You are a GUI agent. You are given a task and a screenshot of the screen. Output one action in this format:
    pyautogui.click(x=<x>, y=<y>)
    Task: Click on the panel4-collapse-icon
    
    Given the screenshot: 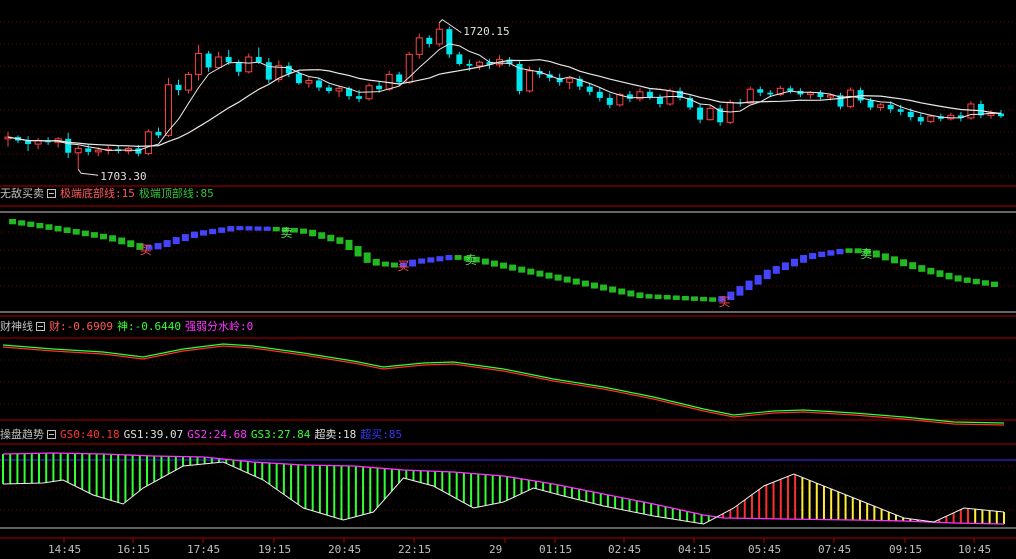 What is the action you would take?
    pyautogui.click(x=51, y=434)
    